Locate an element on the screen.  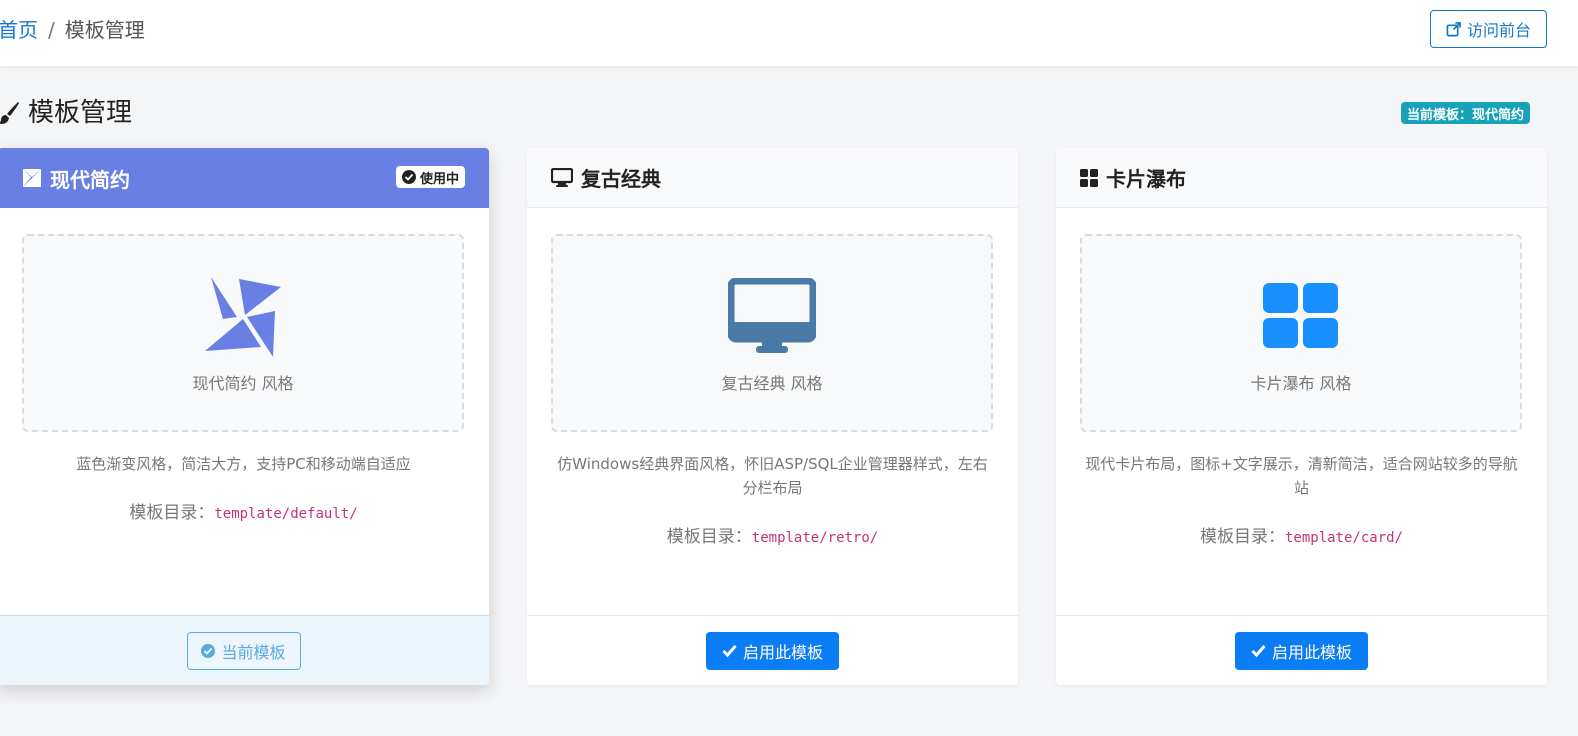
in-use-badge: 使用中 is located at coordinates (430, 177).